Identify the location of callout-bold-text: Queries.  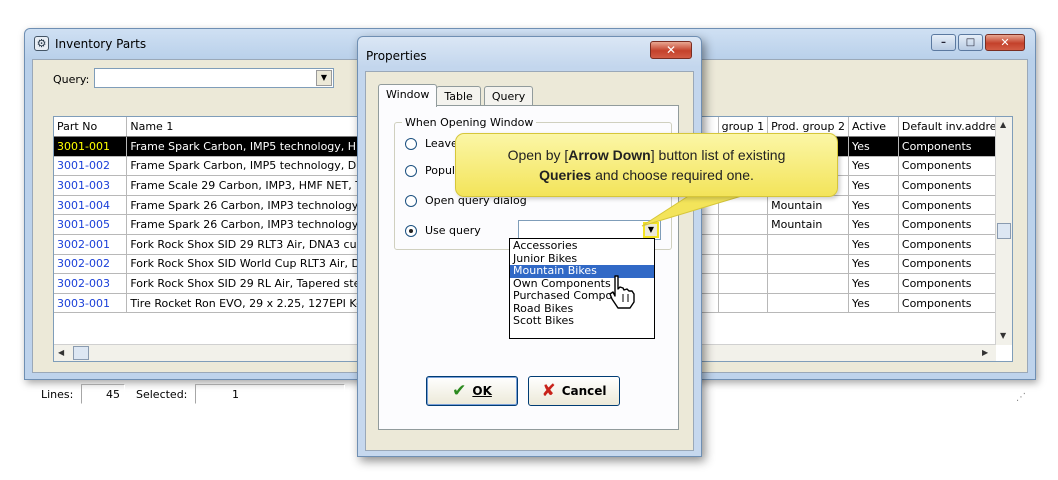
(565, 175).